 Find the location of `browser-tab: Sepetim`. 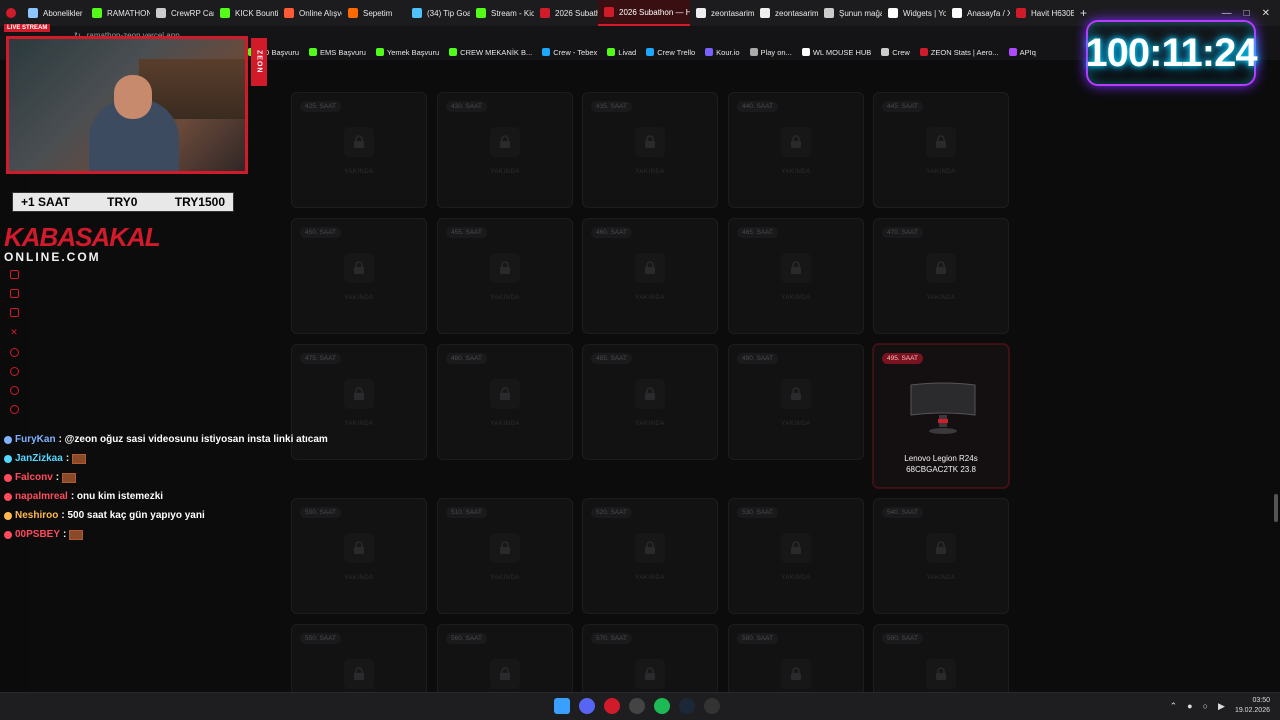

browser-tab: Sepetim is located at coordinates (374, 13).